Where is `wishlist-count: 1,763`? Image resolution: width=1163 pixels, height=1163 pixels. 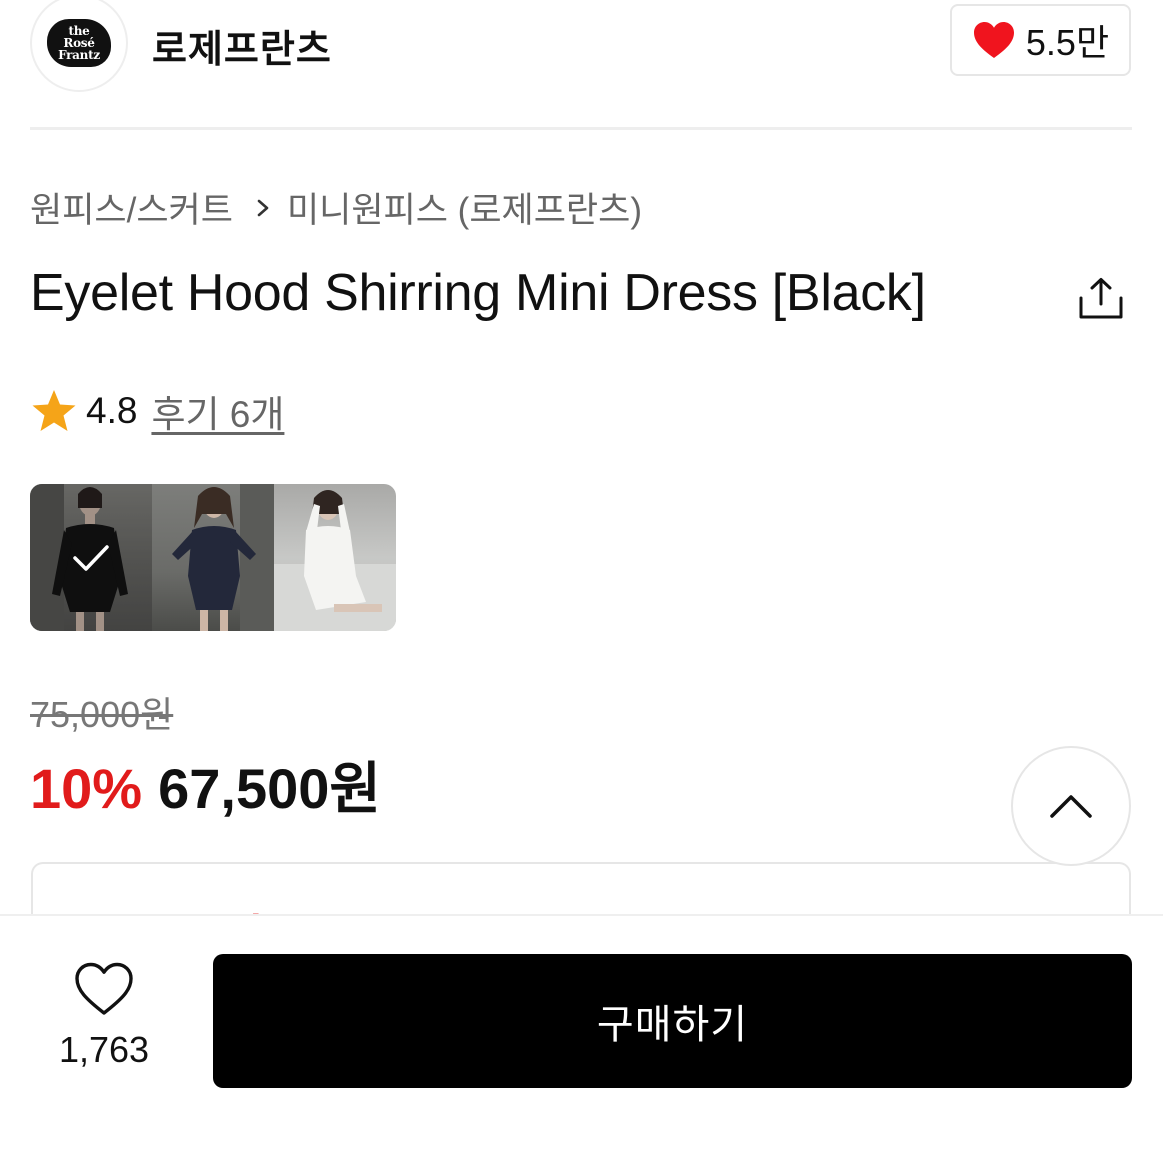
wishlist-count: 1,763 is located at coordinates (104, 1049).